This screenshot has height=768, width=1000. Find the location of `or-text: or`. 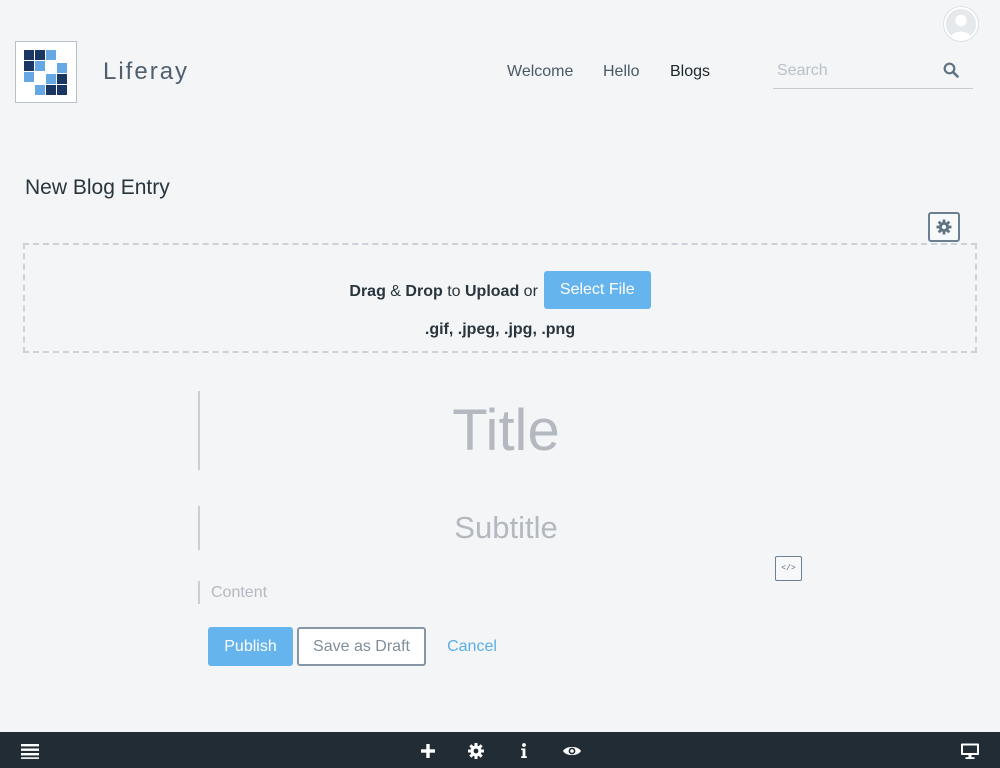

or-text: or is located at coordinates (530, 292).